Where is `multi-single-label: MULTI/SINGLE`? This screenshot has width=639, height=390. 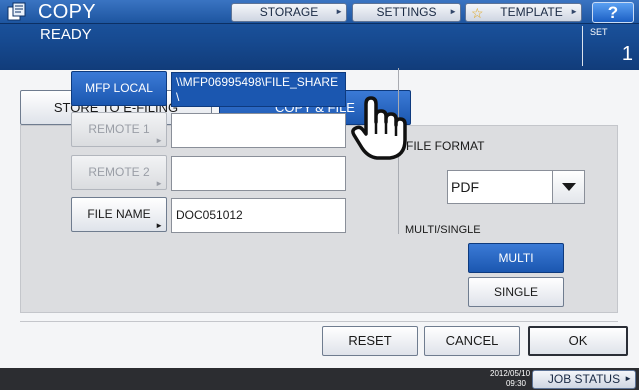 multi-single-label: MULTI/SINGLE is located at coordinates (443, 230).